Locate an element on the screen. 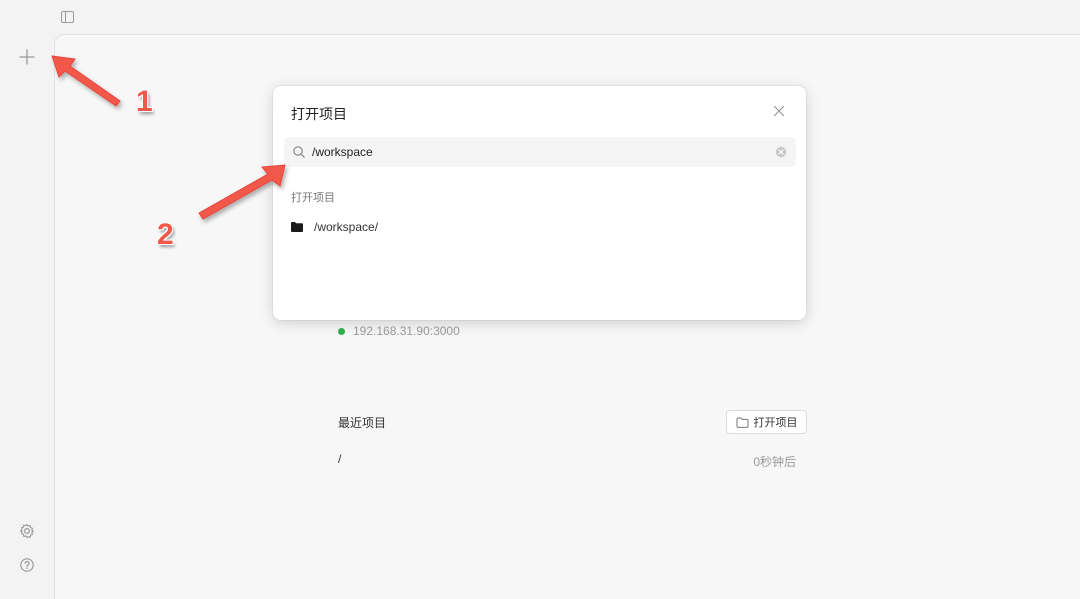 The width and height of the screenshot is (1080, 599). sidebar-toggle-icon is located at coordinates (67, 17).